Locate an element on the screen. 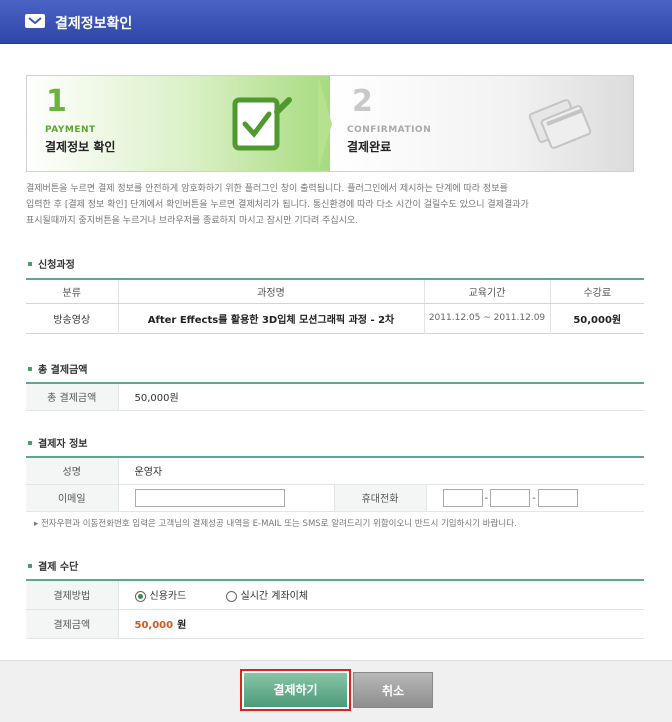 This screenshot has height=722, width=672. col-header-course: 과정명 is located at coordinates (270, 291).